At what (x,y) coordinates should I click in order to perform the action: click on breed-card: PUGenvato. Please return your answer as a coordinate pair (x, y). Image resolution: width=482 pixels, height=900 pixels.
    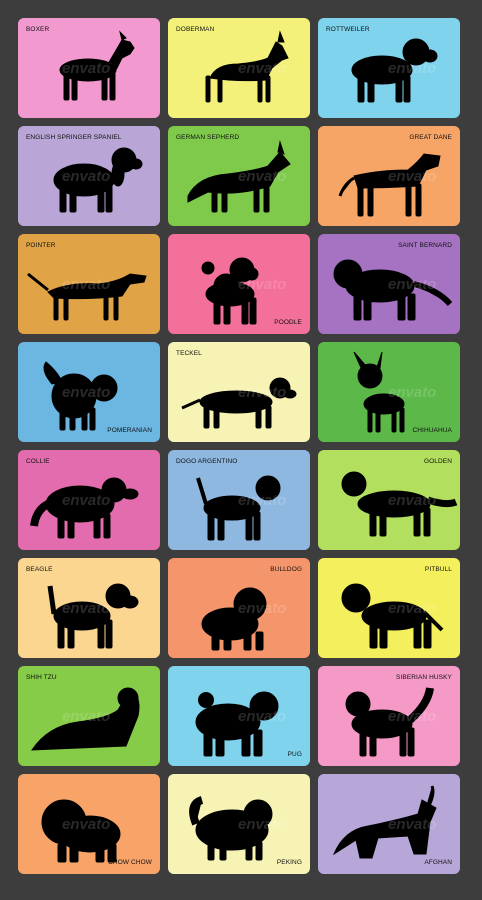
    Looking at the image, I should click on (239, 716).